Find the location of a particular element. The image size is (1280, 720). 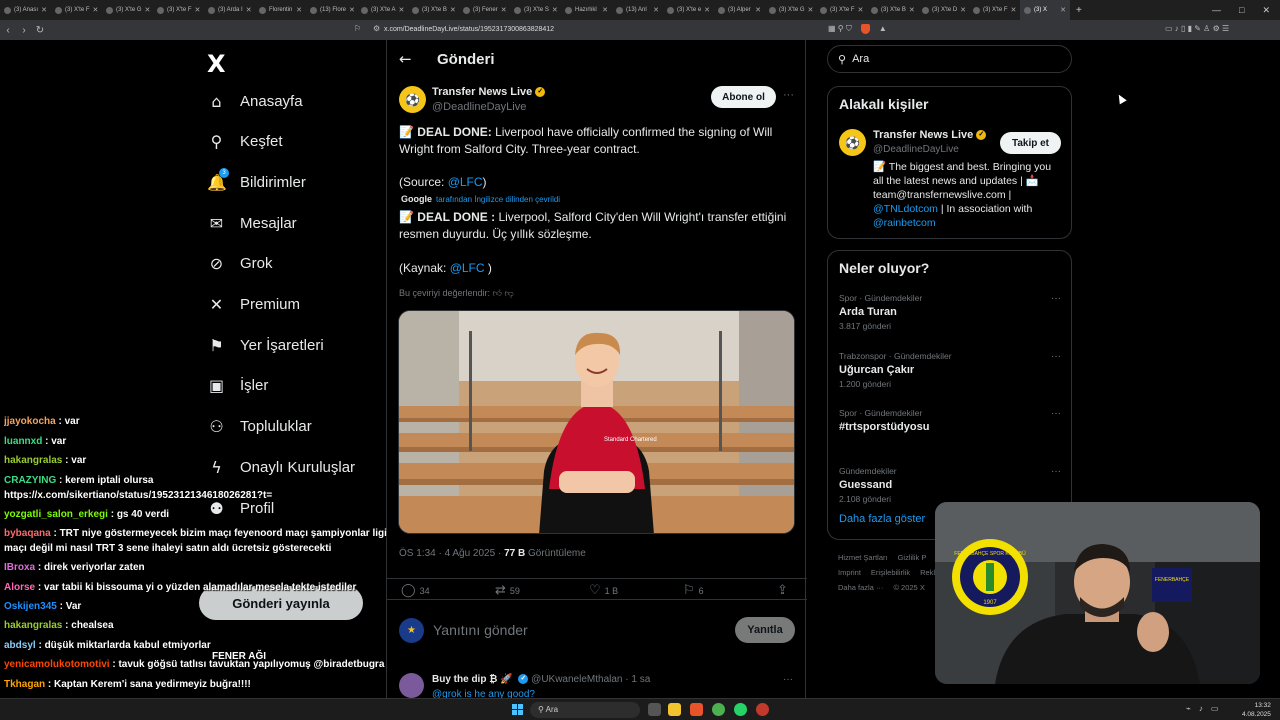

nav-item: ✉ Mesajlar is located at coordinates (252, 223).